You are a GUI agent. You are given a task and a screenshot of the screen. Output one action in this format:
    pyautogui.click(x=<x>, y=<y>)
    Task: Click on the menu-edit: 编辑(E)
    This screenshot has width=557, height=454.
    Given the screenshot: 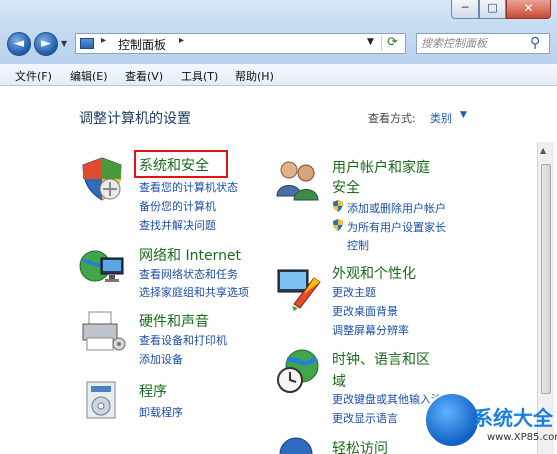 What is the action you would take?
    pyautogui.click(x=89, y=76)
    